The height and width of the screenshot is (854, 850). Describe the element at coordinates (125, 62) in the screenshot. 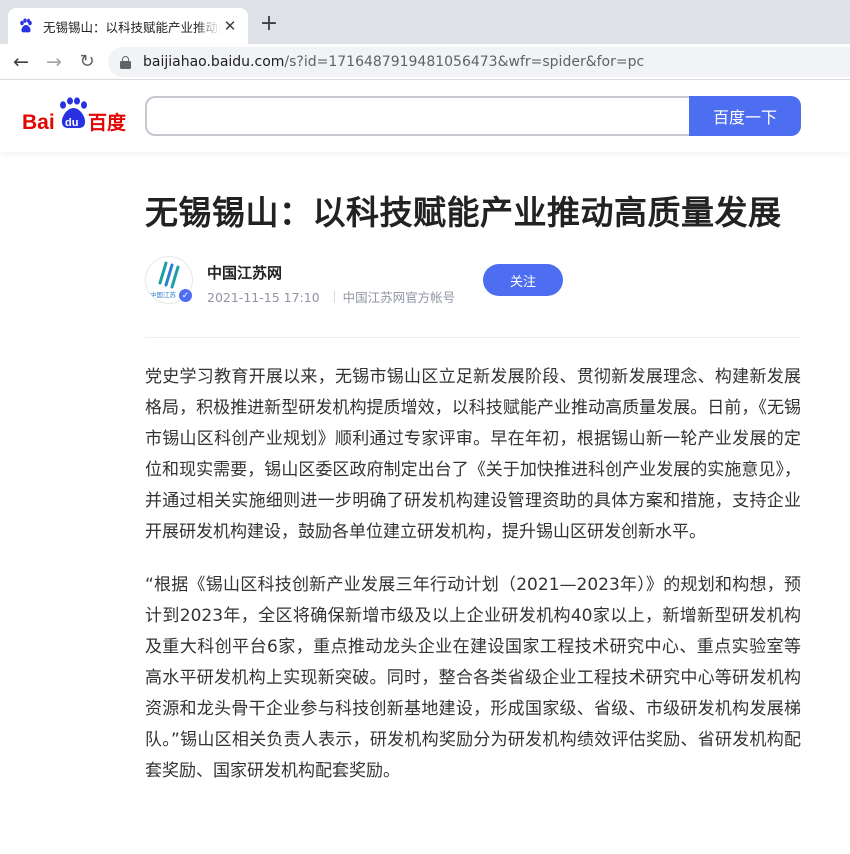

I see `lock-icon` at that location.